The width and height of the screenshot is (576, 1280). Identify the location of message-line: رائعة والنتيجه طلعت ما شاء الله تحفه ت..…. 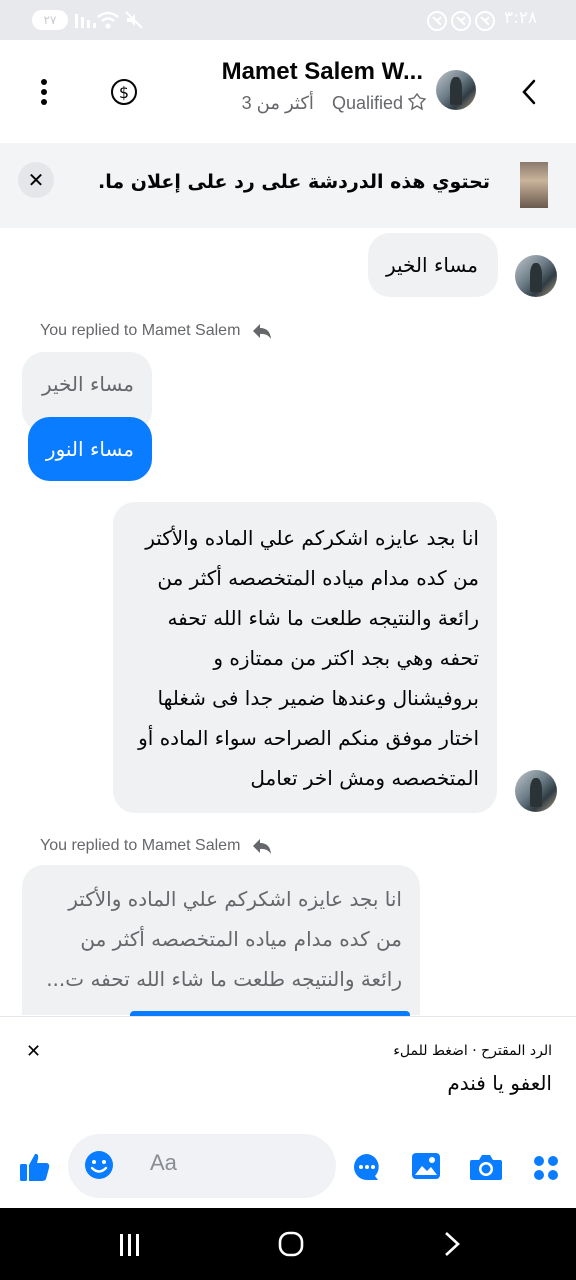
(224, 979).